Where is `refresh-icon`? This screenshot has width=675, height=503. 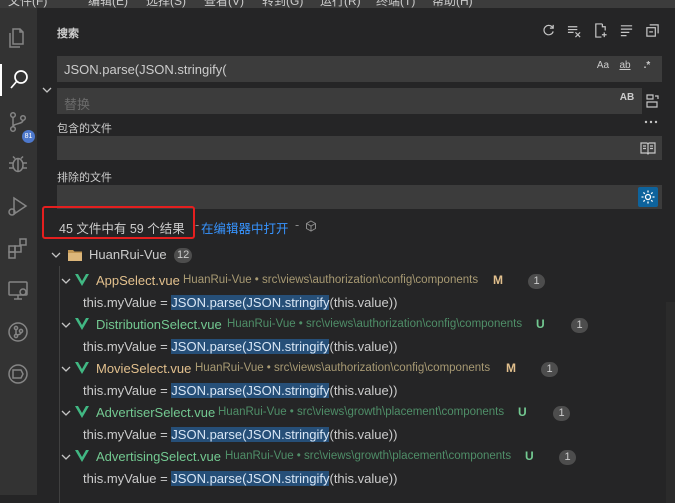
refresh-icon is located at coordinates (548, 30).